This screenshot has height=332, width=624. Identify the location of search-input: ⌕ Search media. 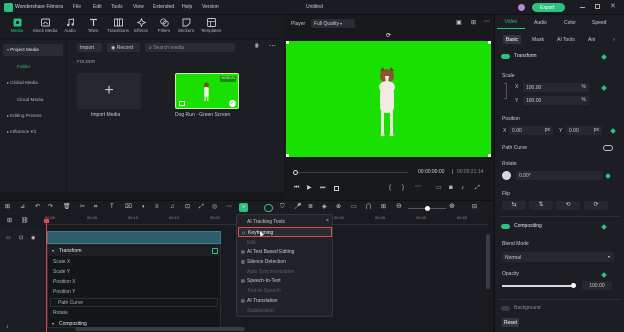
(190, 47).